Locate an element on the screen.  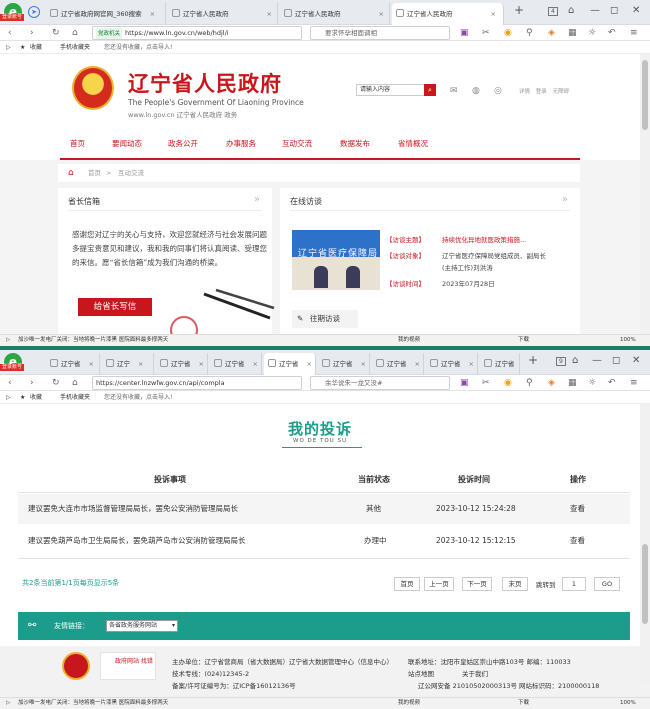
maximize-icon: ◻ is located at coordinates (614, 10).